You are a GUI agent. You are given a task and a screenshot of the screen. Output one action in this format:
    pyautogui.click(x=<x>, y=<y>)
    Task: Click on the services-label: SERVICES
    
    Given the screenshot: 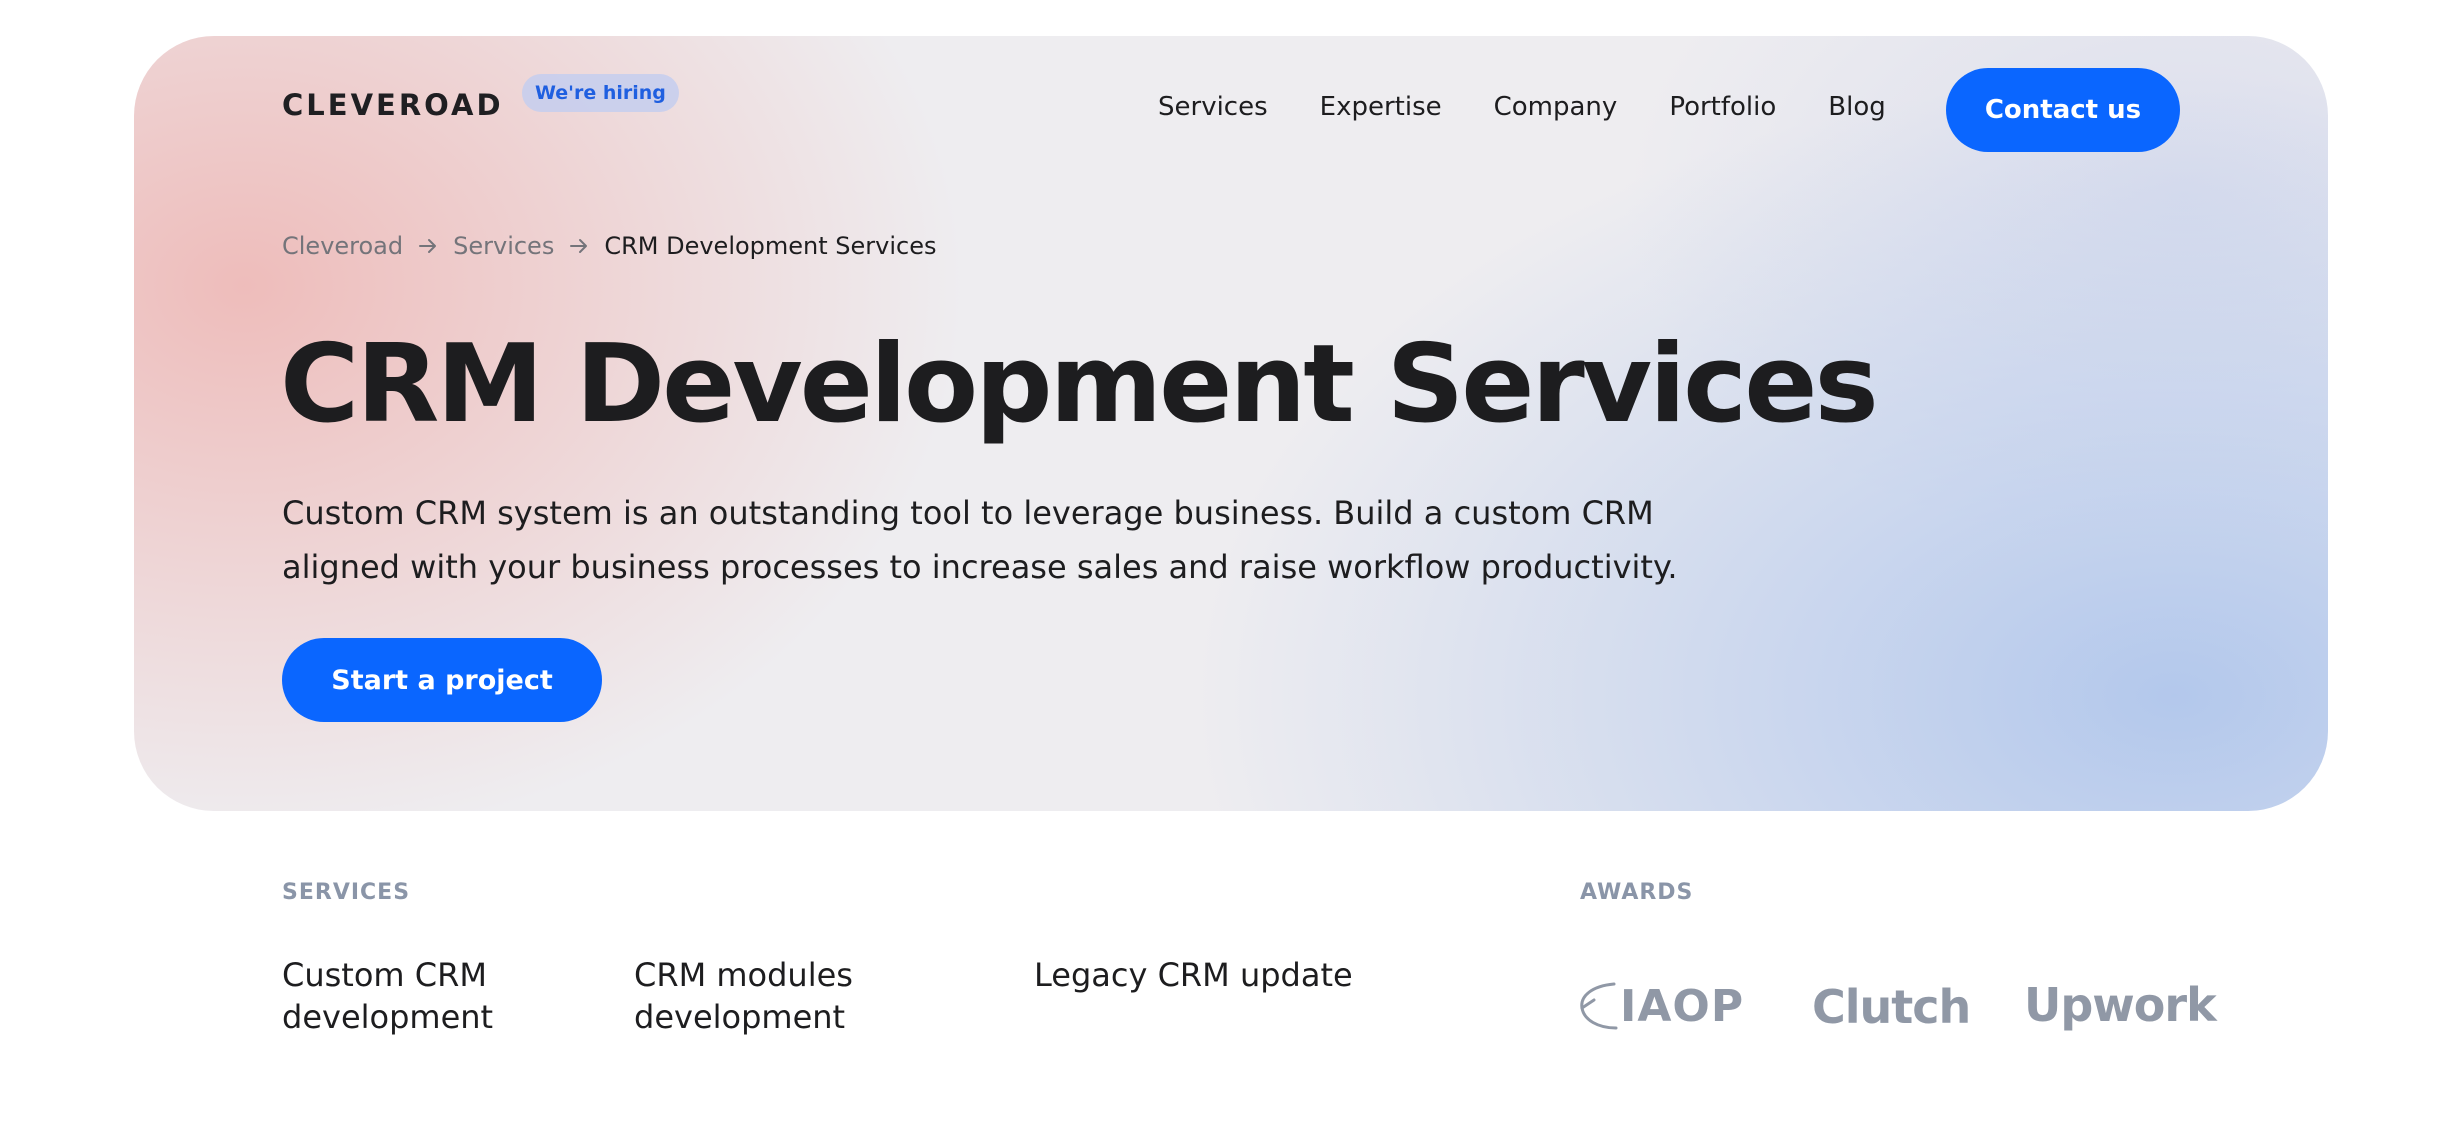 What is the action you would take?
    pyautogui.click(x=346, y=892)
    